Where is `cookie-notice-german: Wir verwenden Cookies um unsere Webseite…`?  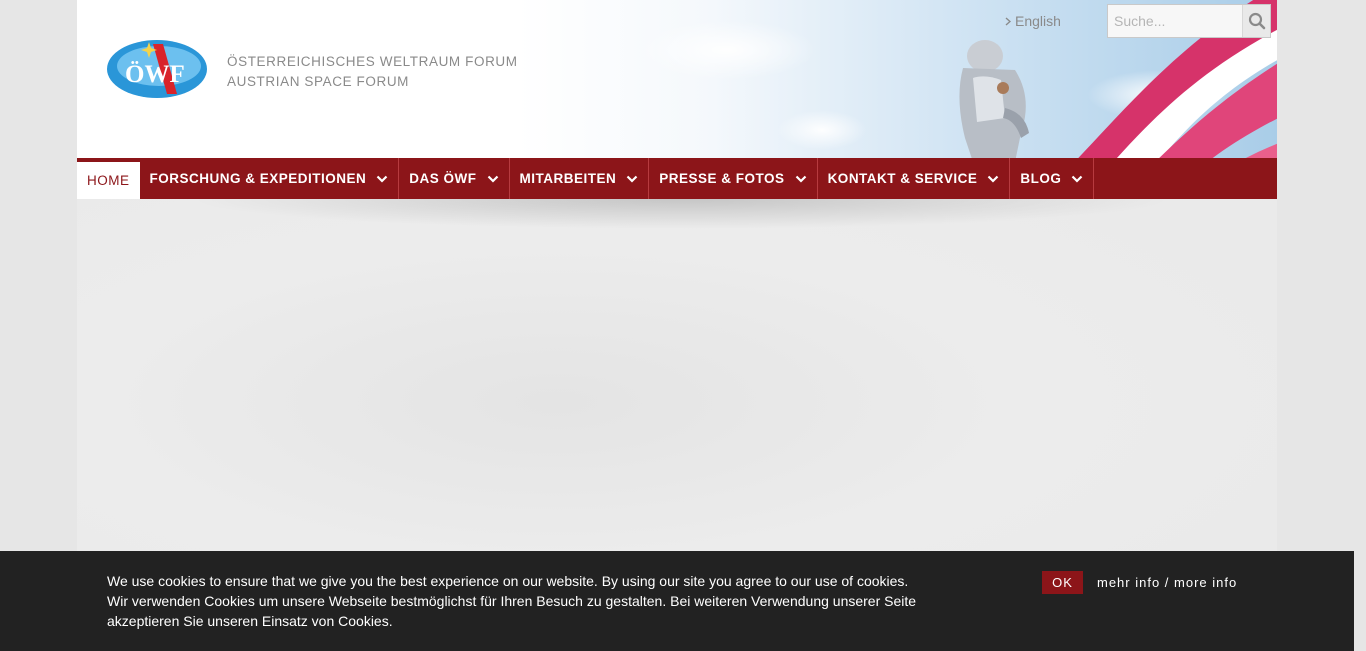
cookie-notice-german: Wir verwenden Cookies um unsere Webseite… is located at coordinates (512, 611).